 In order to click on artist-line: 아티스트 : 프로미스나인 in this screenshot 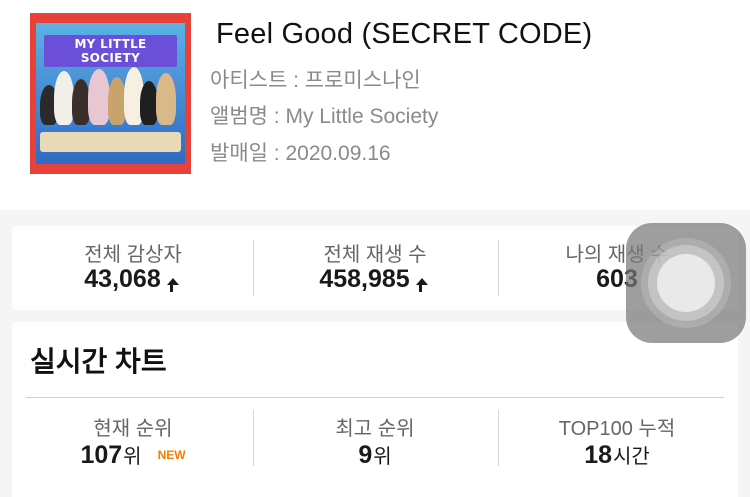, I will do `click(315, 79)`.